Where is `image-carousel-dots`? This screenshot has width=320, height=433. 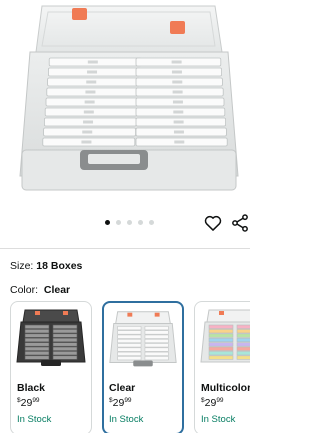
image-carousel-dots is located at coordinates (129, 222).